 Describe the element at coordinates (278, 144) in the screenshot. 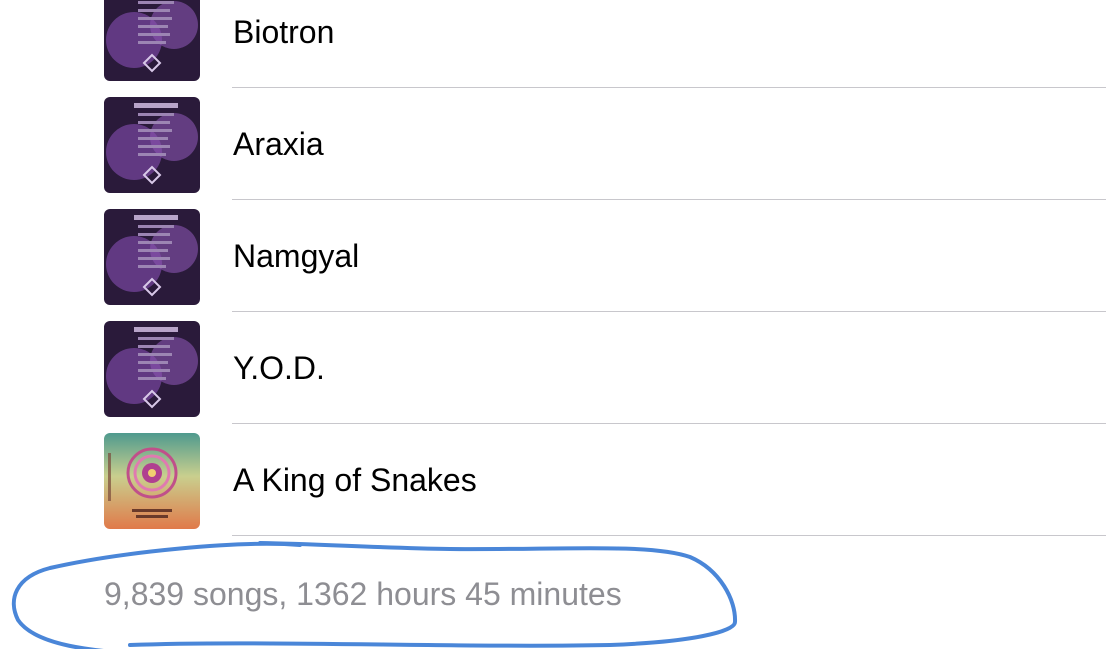

I see `song-title: Araxia` at that location.